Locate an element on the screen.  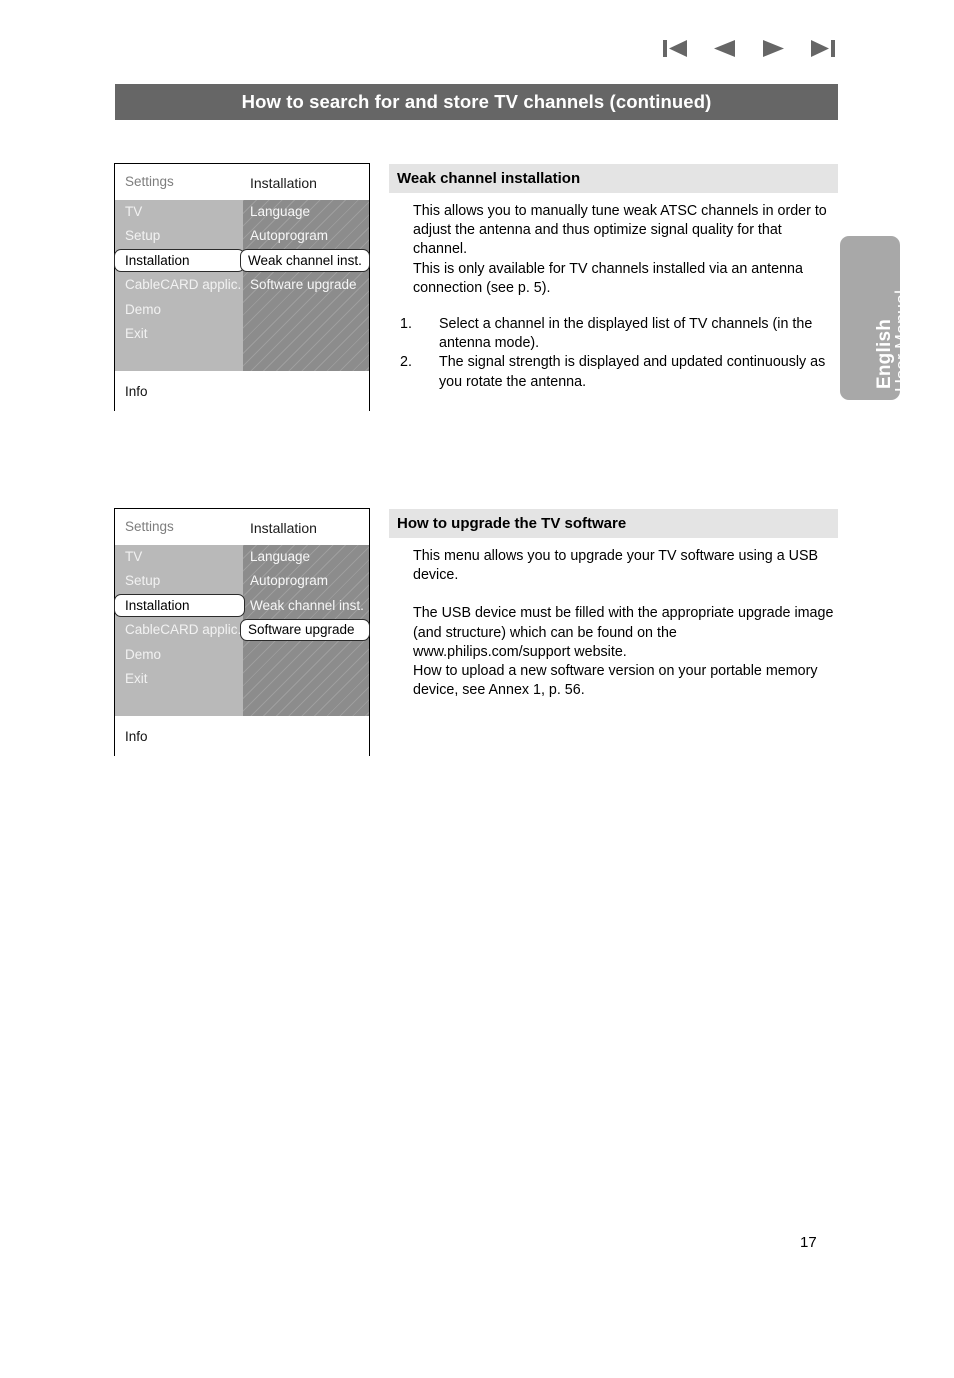
page-navigation-arrows is located at coordinates (749, 48).